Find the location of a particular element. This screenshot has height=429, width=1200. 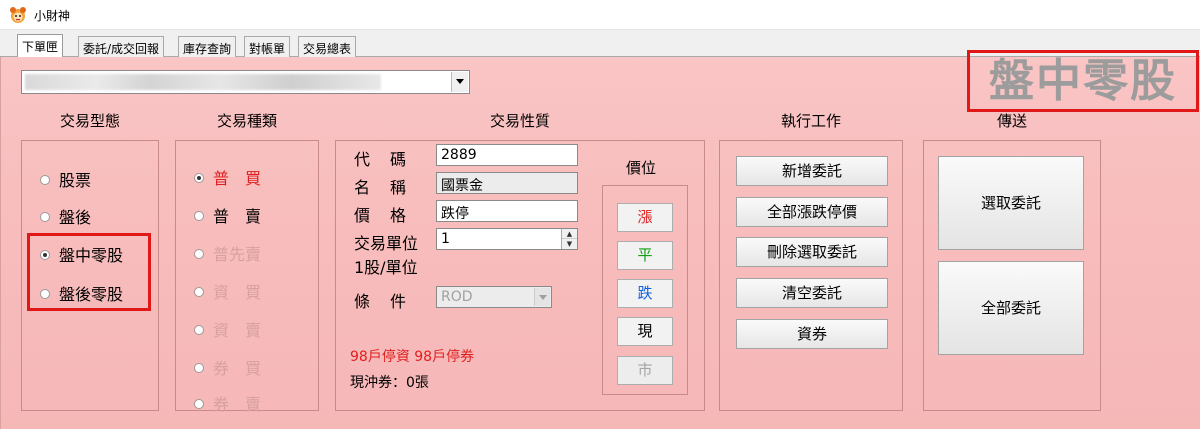

radio-short-buy: 券 買 is located at coordinates (227, 367).